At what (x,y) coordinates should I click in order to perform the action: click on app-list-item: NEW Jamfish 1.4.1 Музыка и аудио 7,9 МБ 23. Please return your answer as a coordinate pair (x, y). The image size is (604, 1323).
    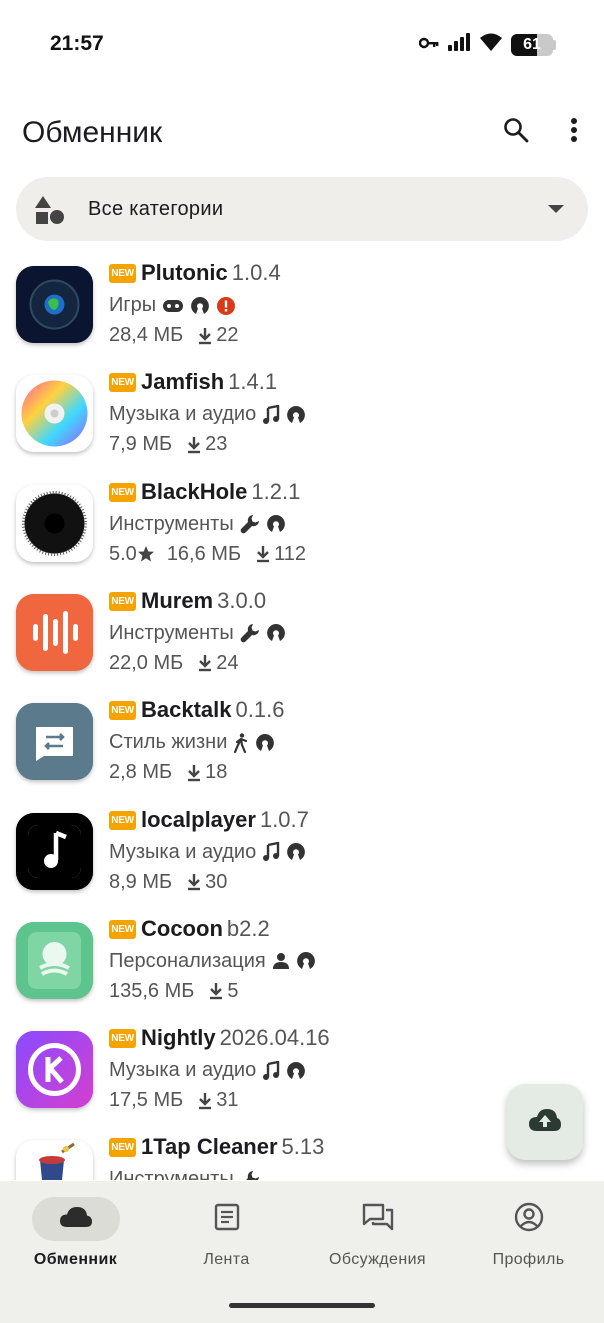
    Looking at the image, I should click on (302, 419).